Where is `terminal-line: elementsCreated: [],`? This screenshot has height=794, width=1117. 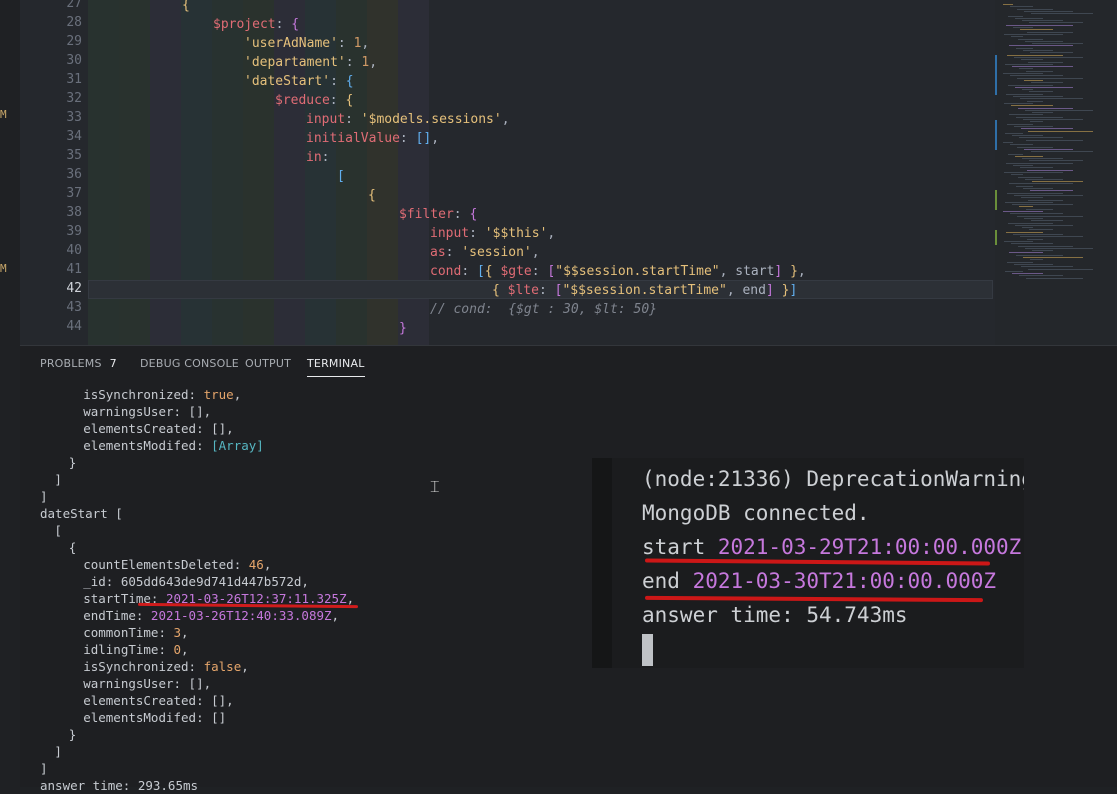 terminal-line: elementsCreated: [], is located at coordinates (158, 428).